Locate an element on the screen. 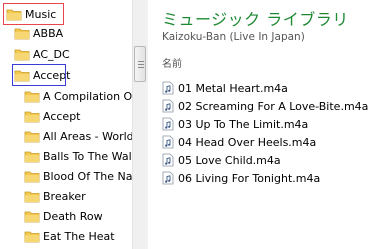 The height and width of the screenshot is (249, 380). tree-item-label: A Compilation Of T is located at coordinates (87, 96).